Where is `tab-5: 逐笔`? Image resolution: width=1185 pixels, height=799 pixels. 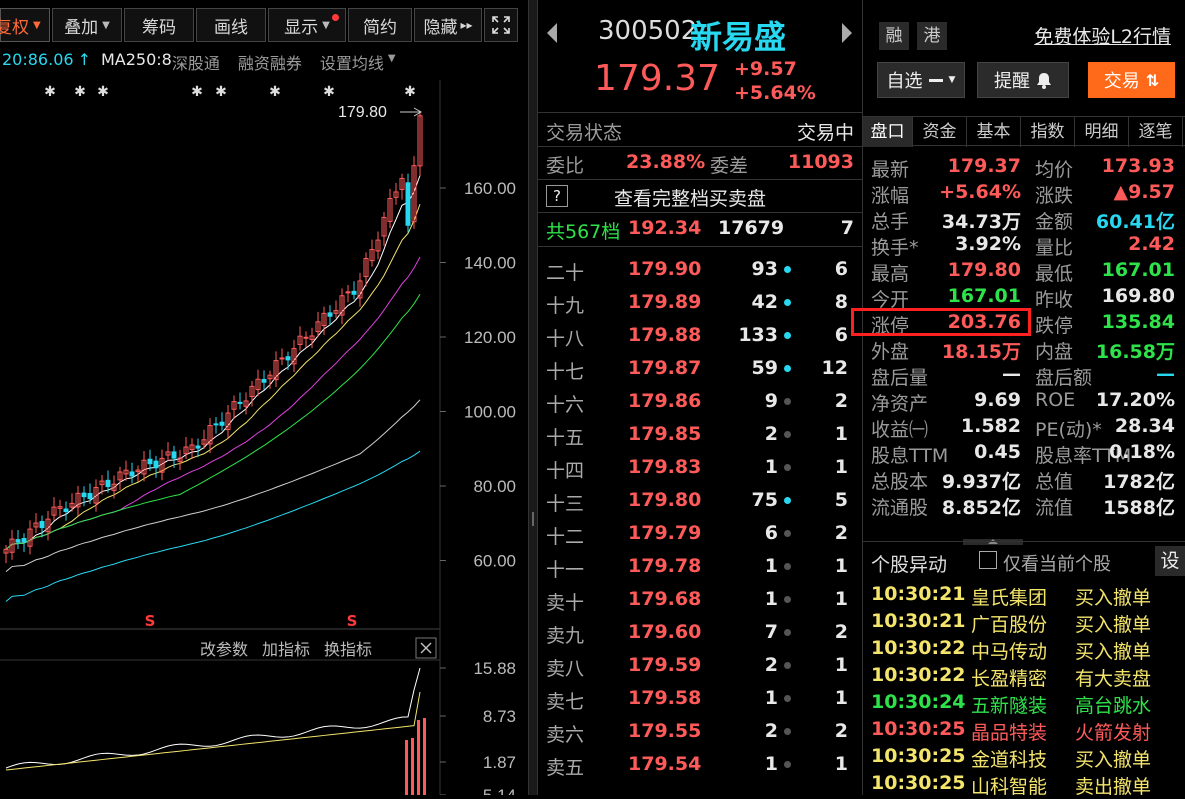 tab-5: 逐笔 is located at coordinates (1156, 132).